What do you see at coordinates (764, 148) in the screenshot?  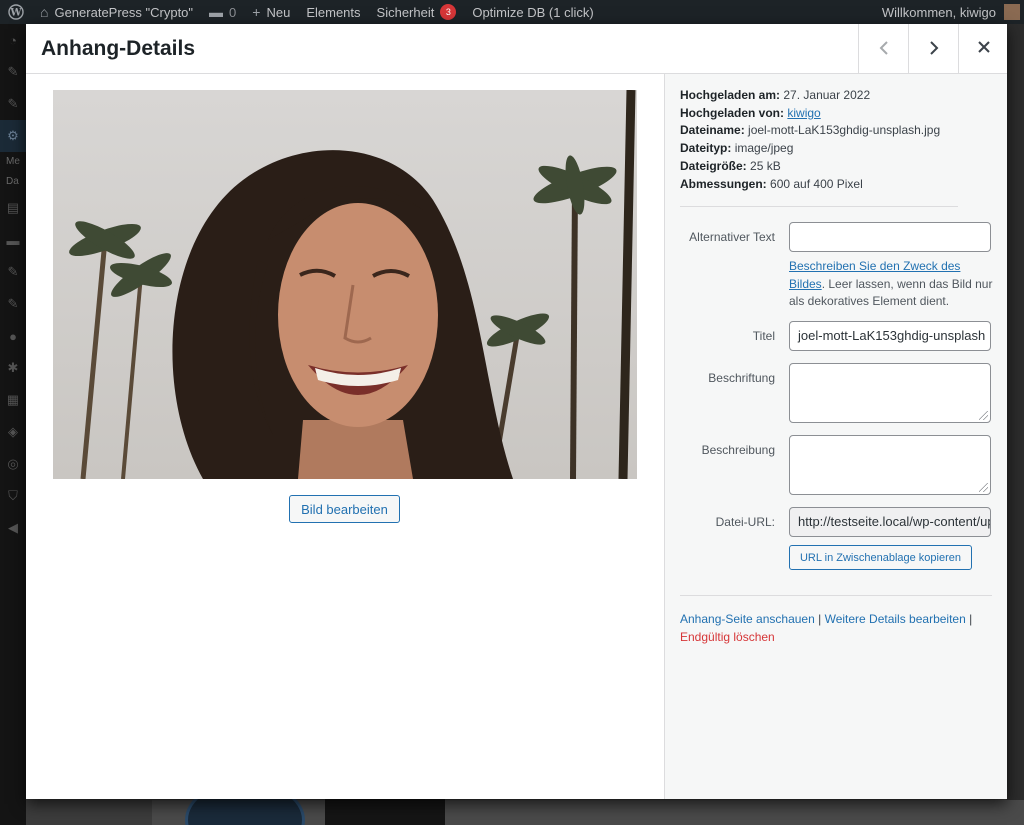 I see `filetype-value: image/jpeg` at bounding box center [764, 148].